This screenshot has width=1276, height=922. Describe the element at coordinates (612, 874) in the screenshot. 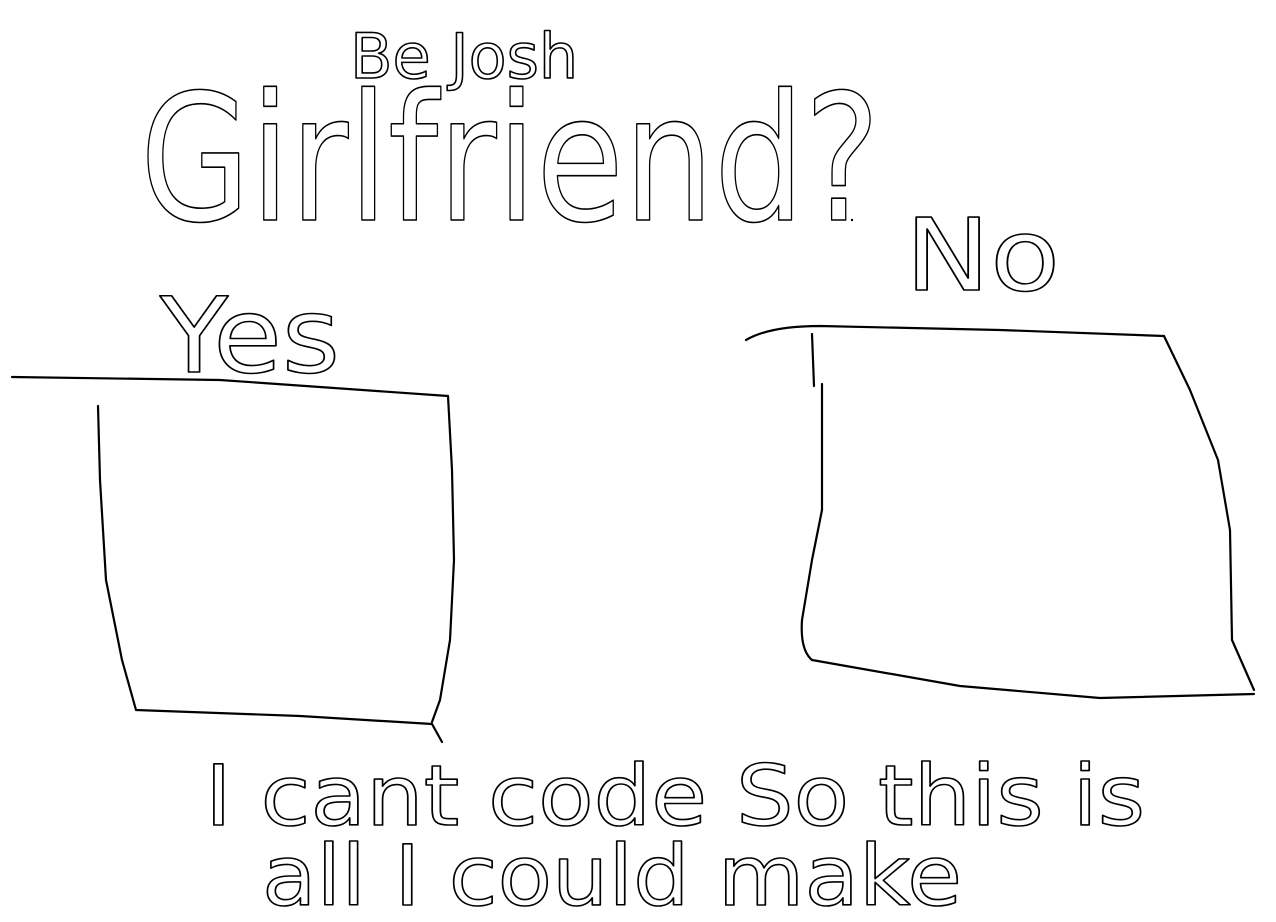

I see `footer-line-2: all I could make` at that location.